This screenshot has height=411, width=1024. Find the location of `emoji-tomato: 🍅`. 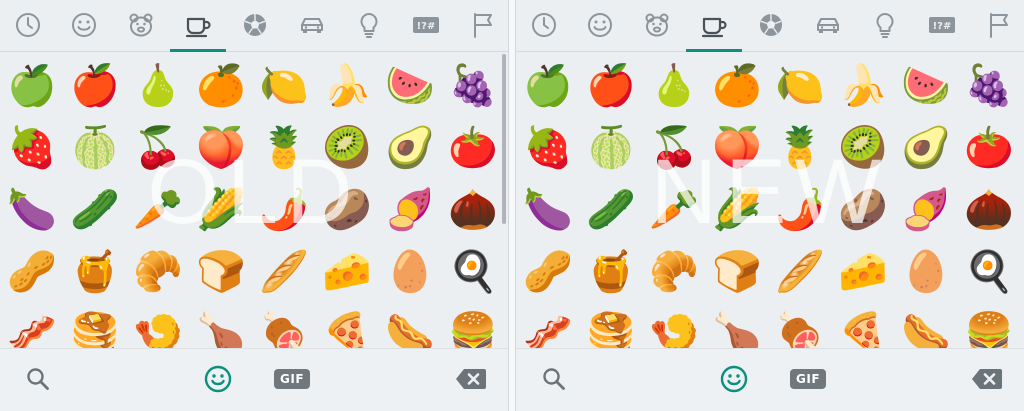

emoji-tomato: 🍅 is located at coordinates (989, 148).